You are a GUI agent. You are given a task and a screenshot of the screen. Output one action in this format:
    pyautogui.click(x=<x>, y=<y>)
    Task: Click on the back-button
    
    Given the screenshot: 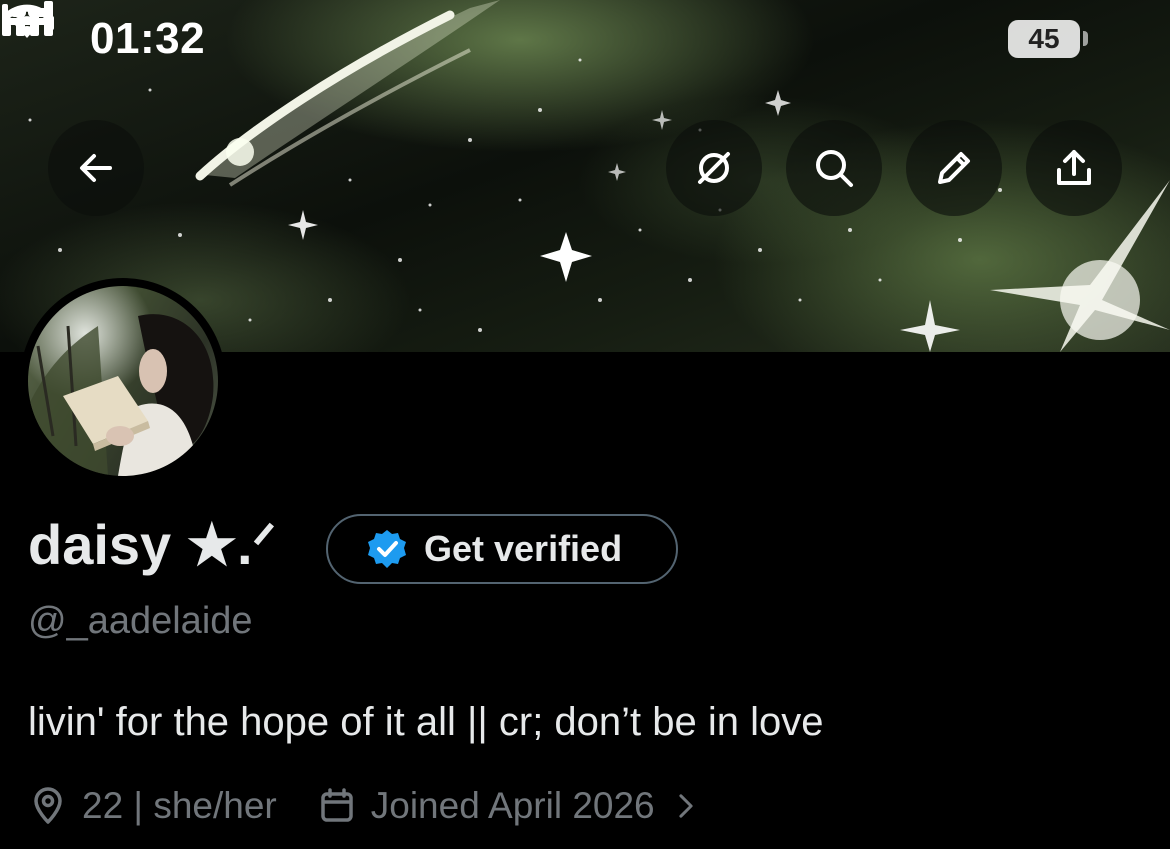 What is the action you would take?
    pyautogui.click(x=96, y=168)
    